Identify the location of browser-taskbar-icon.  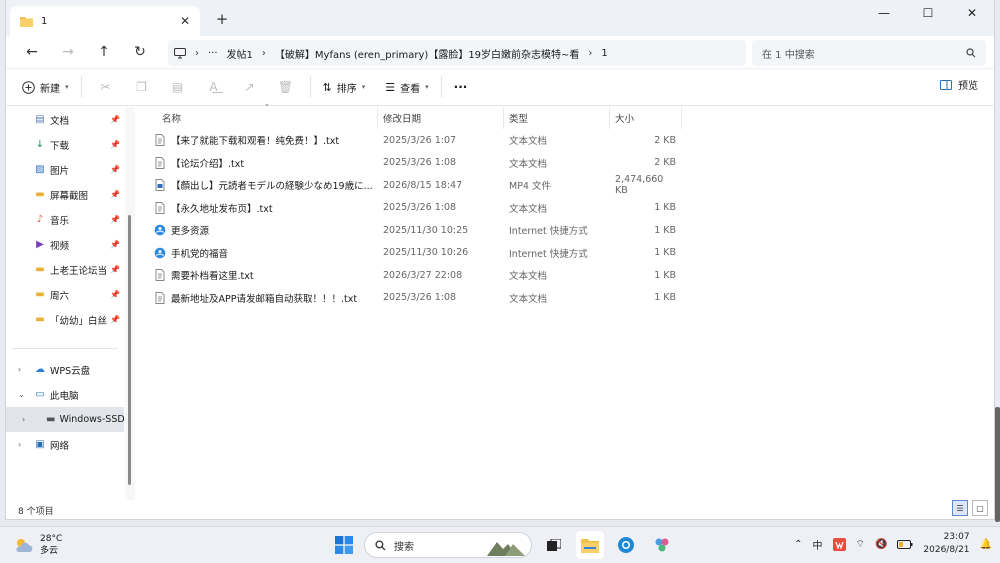
(626, 545).